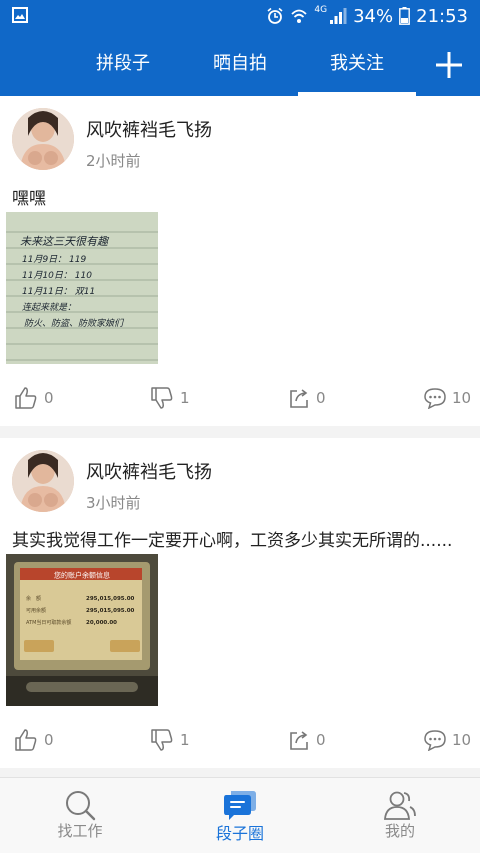 This screenshot has width=480, height=853. I want to click on handwriting-line: 连起来就是：, so click(49, 307).